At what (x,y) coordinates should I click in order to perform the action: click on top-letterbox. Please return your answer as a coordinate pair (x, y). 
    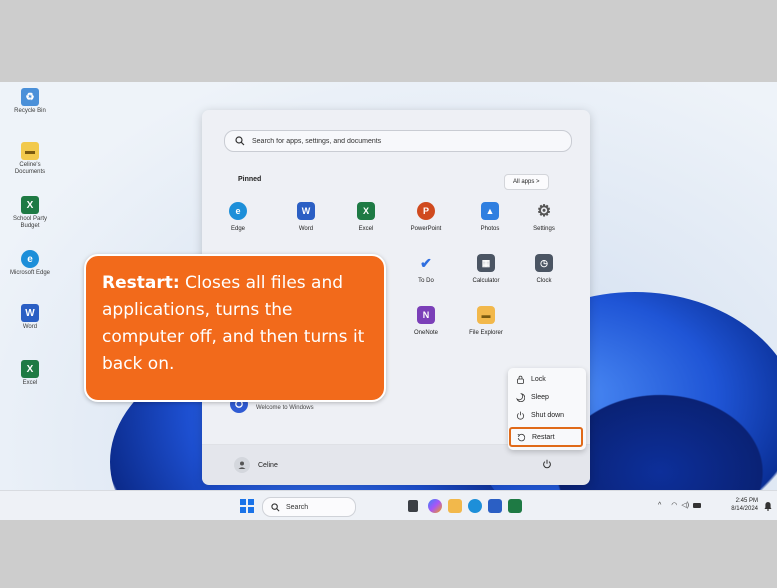
    Looking at the image, I should click on (388, 41).